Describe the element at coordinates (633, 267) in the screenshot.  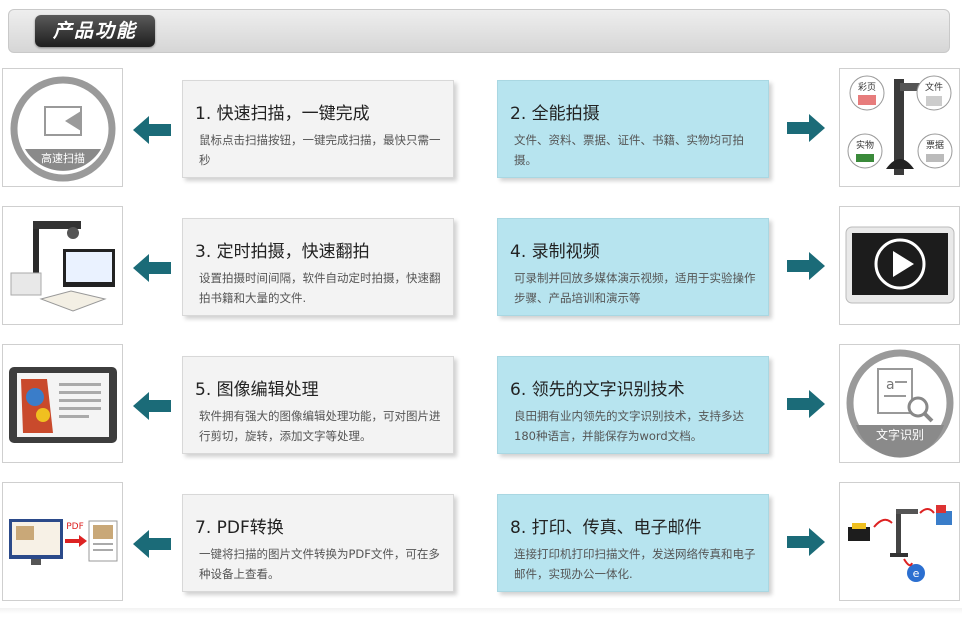
I see `feature-card-4: 4. 录制视频 可录制并回放多媒体演示视频，适用于实验操作步骤、产品培训和演示等` at that location.